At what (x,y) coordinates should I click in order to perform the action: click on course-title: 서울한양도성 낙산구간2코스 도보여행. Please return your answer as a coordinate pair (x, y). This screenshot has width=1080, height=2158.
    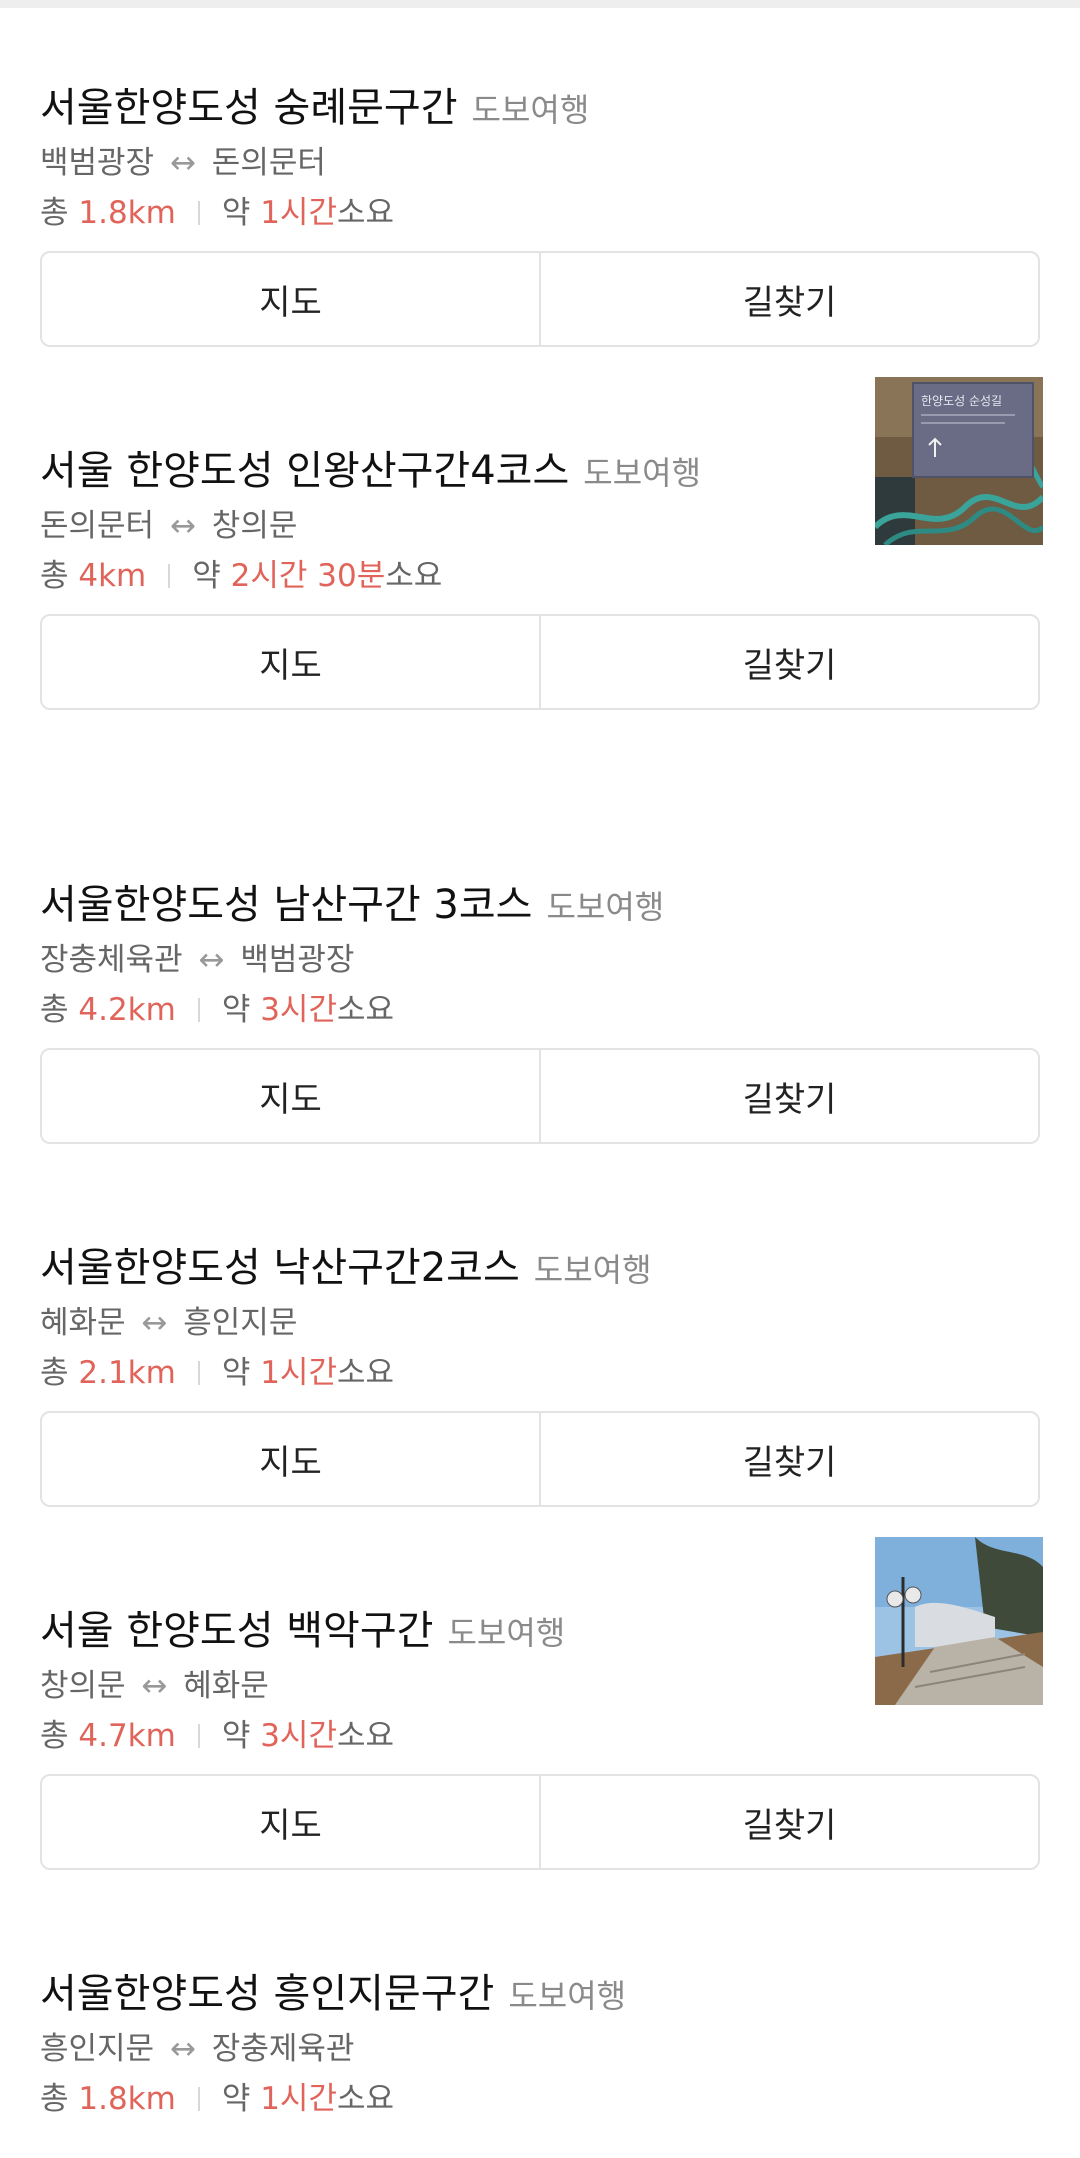
    Looking at the image, I should click on (346, 1264).